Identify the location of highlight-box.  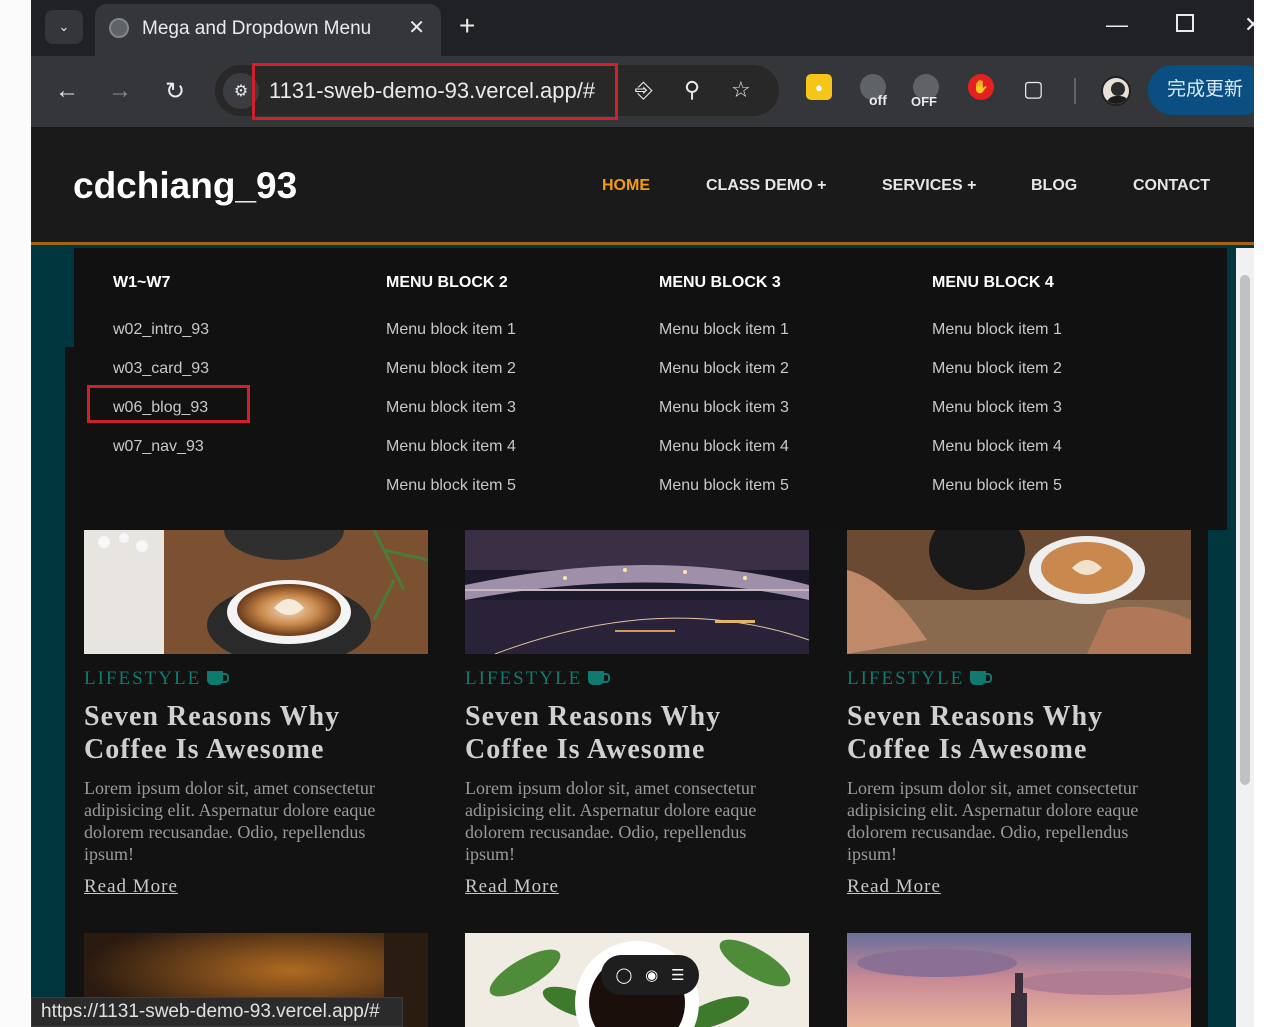
(168, 404).